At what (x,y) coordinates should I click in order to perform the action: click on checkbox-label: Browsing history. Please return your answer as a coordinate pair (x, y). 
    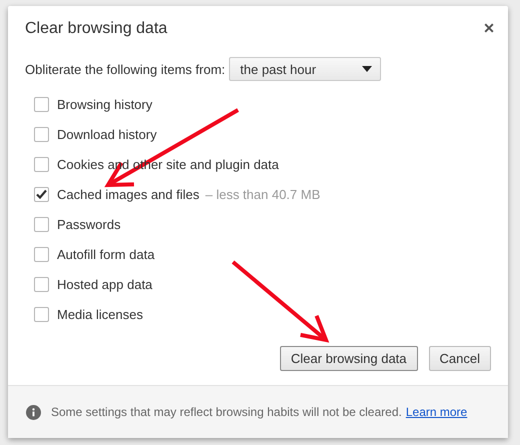
    Looking at the image, I should click on (104, 104).